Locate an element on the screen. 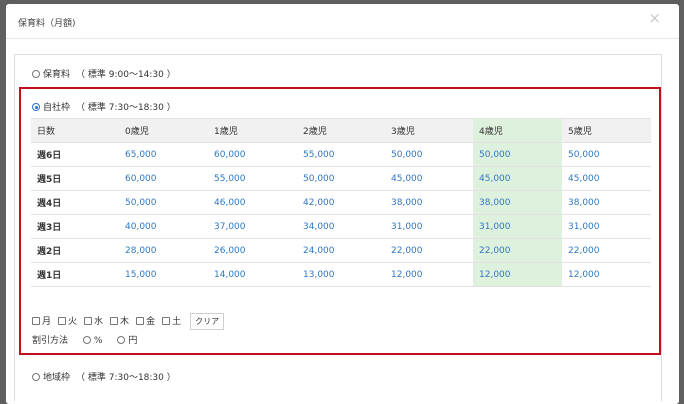 This screenshot has width=684, height=404. discount-method: 割引方法 % 円 is located at coordinates (84, 339).